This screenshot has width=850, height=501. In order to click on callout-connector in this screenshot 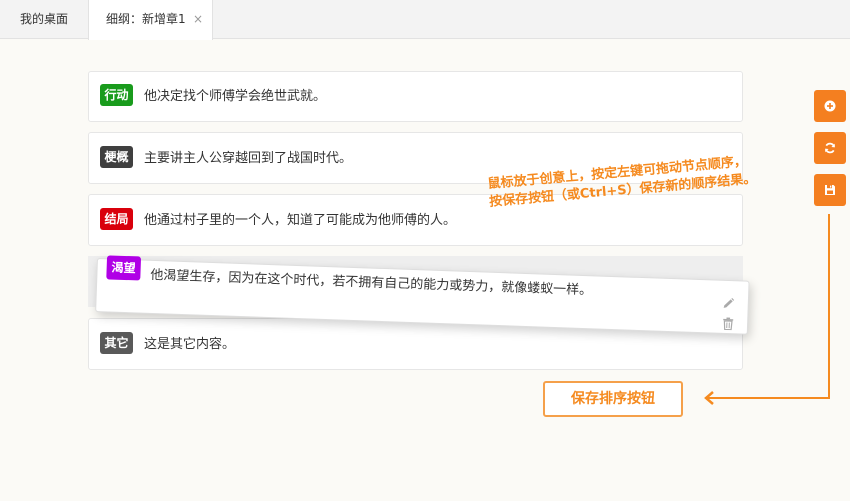, I will do `click(767, 309)`.